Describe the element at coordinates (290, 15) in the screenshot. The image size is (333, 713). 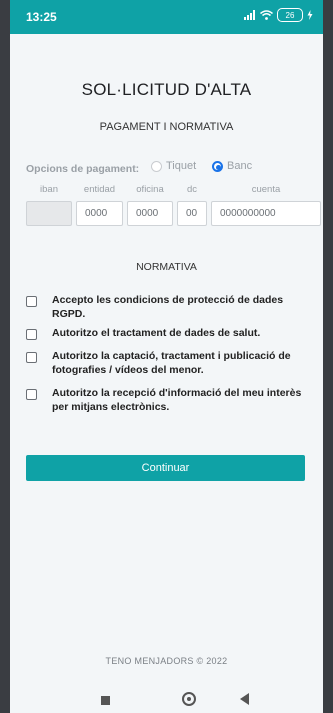
I see `battery-icon: 26` at that location.